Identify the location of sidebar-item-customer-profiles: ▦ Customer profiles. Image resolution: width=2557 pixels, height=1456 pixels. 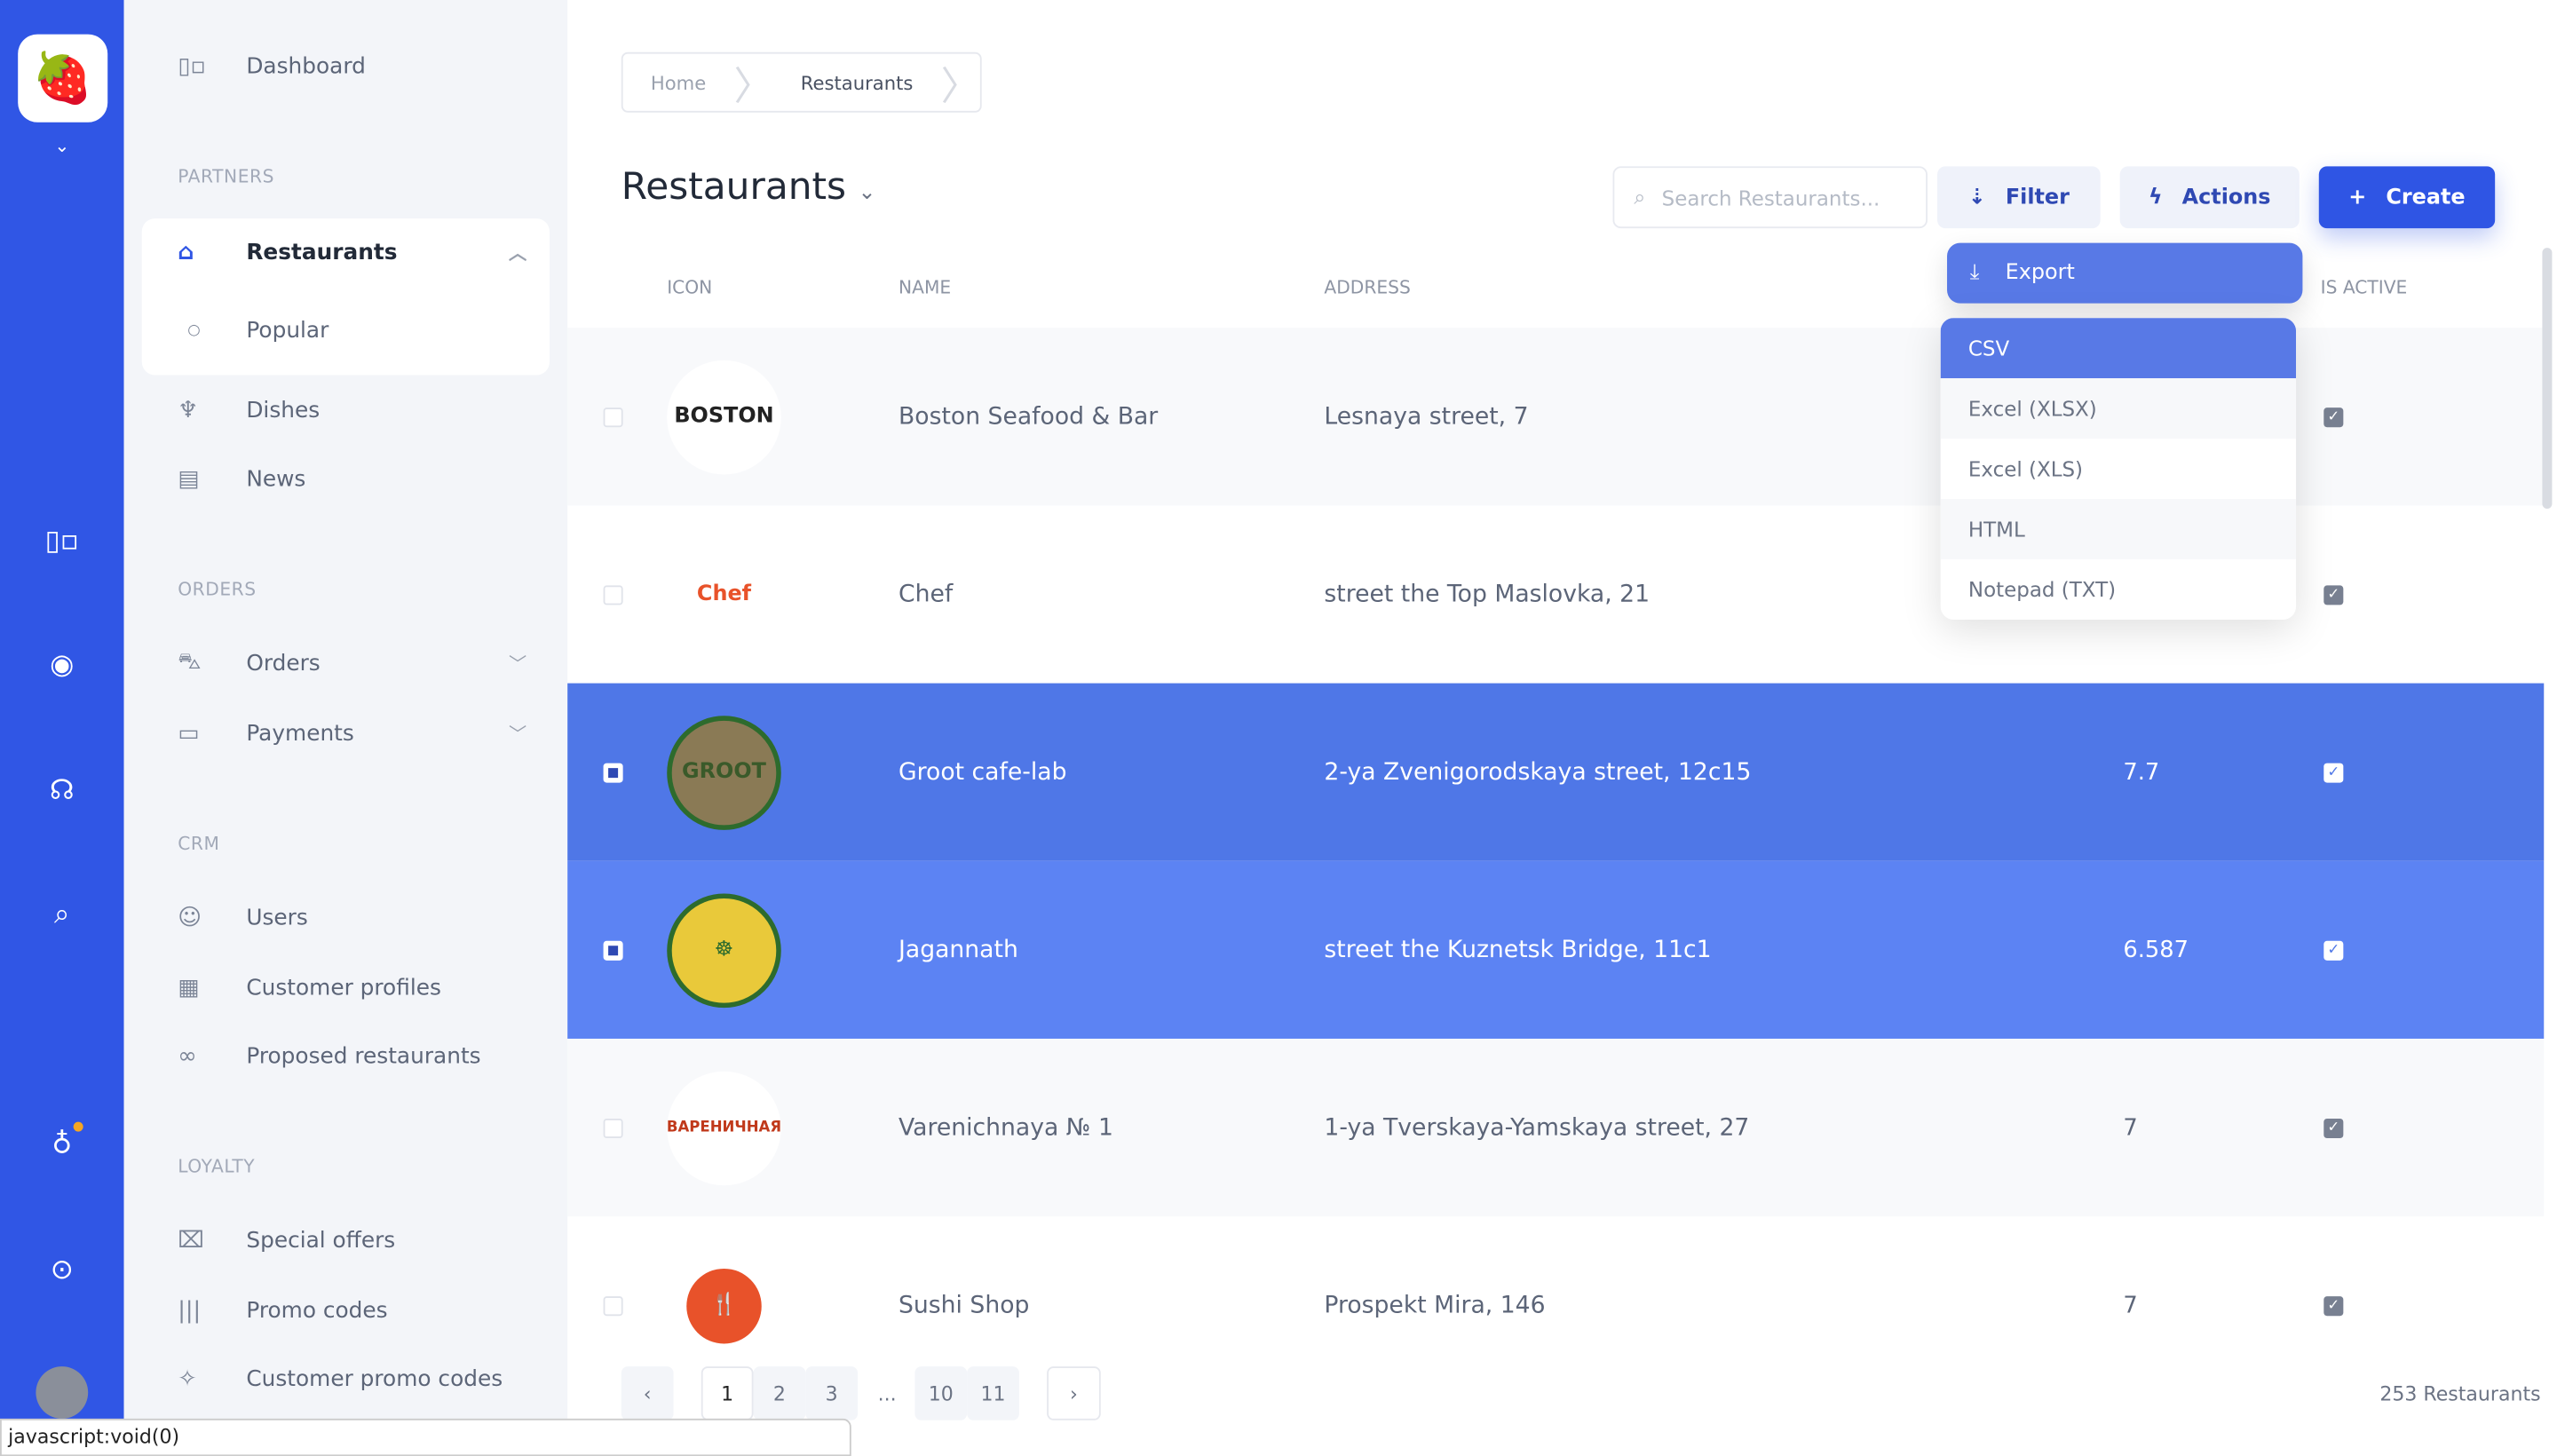
(346, 987).